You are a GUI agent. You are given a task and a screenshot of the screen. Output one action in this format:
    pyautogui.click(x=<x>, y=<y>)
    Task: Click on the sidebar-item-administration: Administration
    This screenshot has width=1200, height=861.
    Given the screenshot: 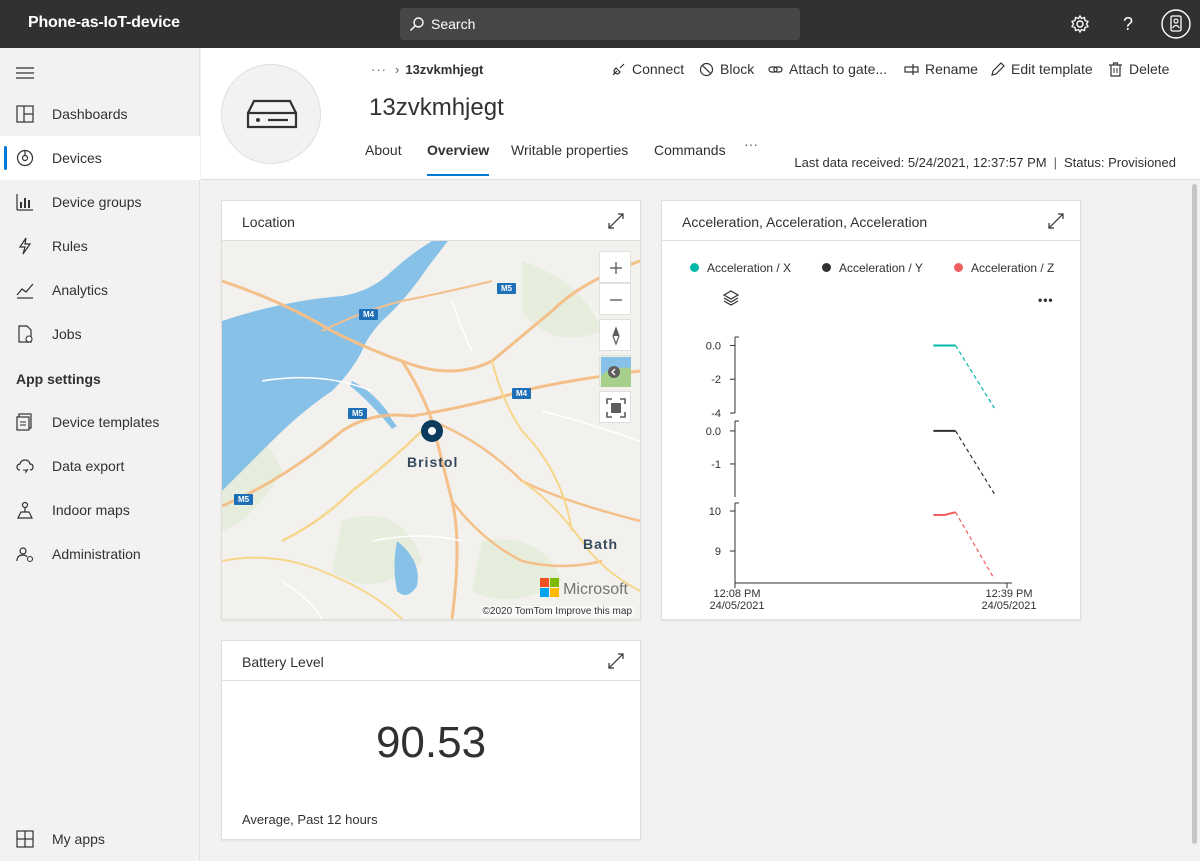 What is the action you would take?
    pyautogui.click(x=100, y=554)
    